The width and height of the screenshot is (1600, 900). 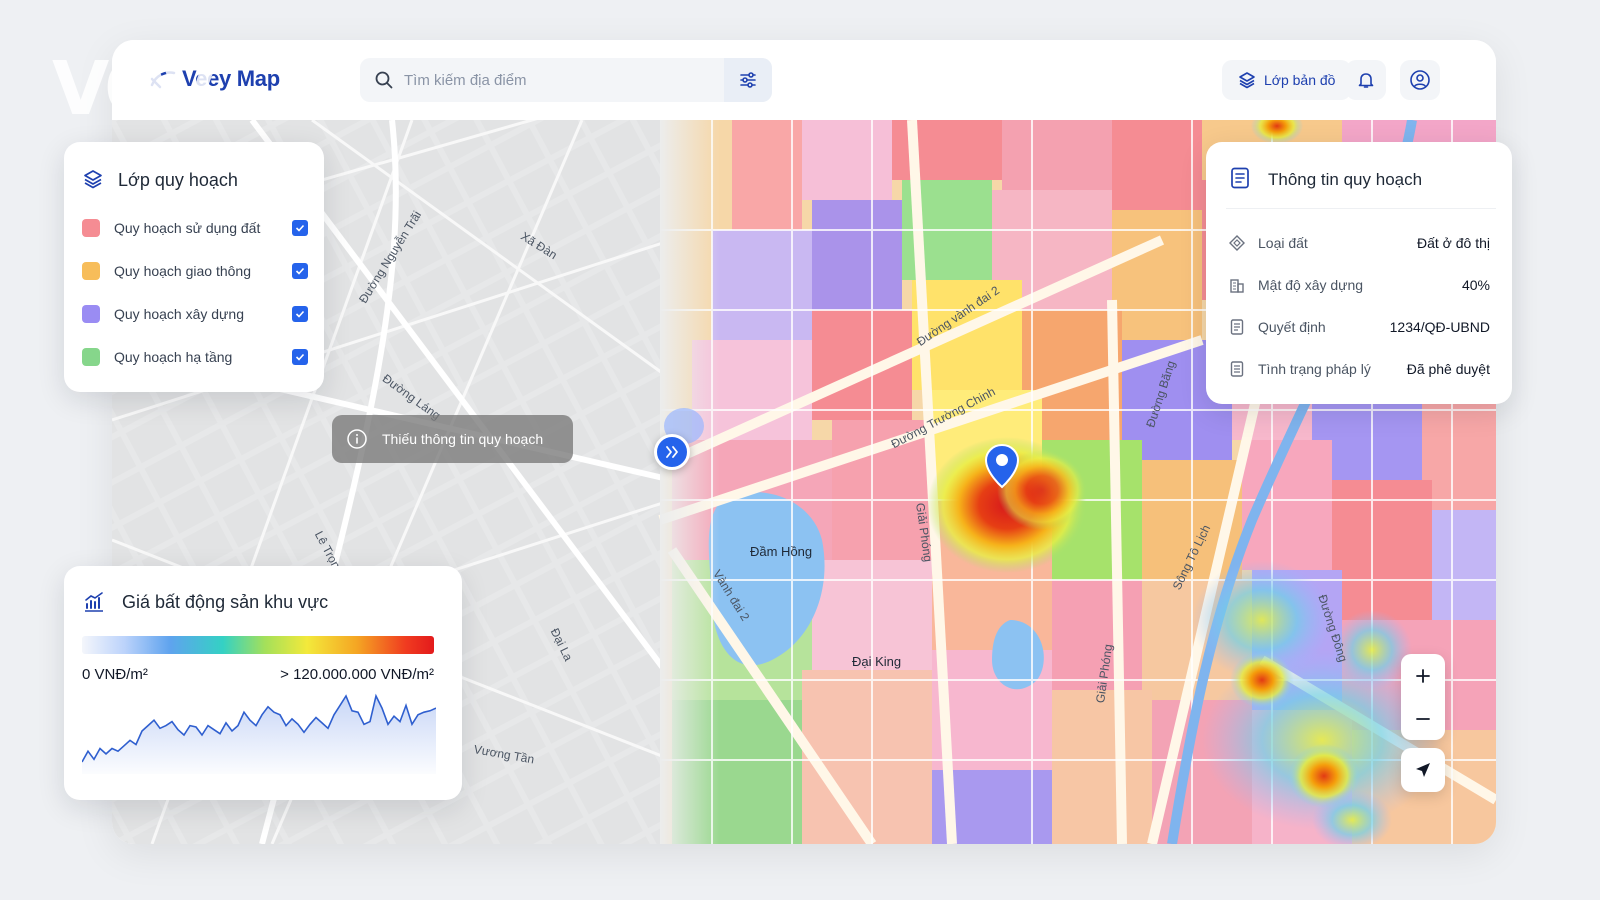 I want to click on filter-sliders-icon, so click(x=748, y=80).